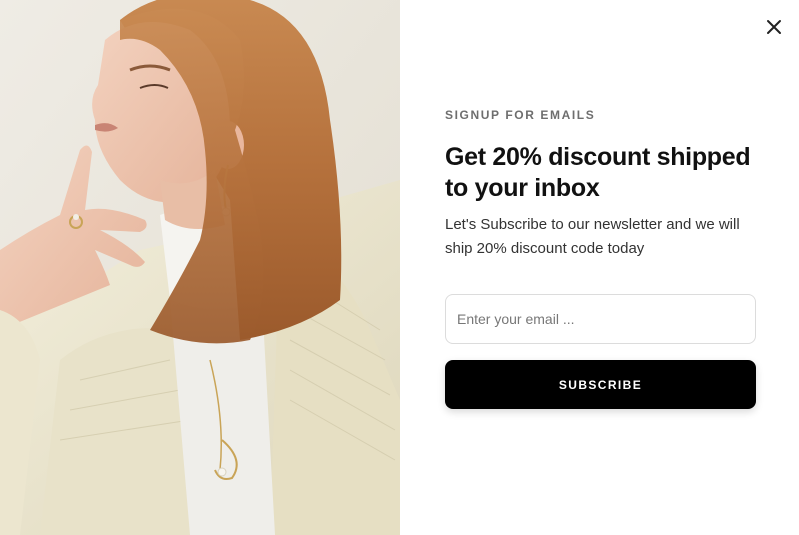 The width and height of the screenshot is (799, 535). What do you see at coordinates (520, 115) in the screenshot?
I see `eyebrow-label: SIGNUP FOR EMAILS` at bounding box center [520, 115].